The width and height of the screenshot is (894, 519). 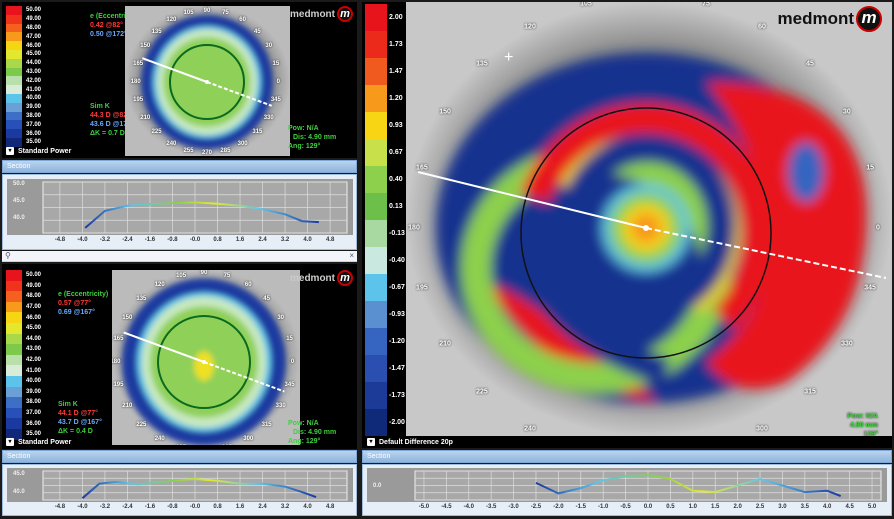 What do you see at coordinates (105, 507) in the screenshot?
I see `x-tick-label: -3.2` at bounding box center [105, 507].